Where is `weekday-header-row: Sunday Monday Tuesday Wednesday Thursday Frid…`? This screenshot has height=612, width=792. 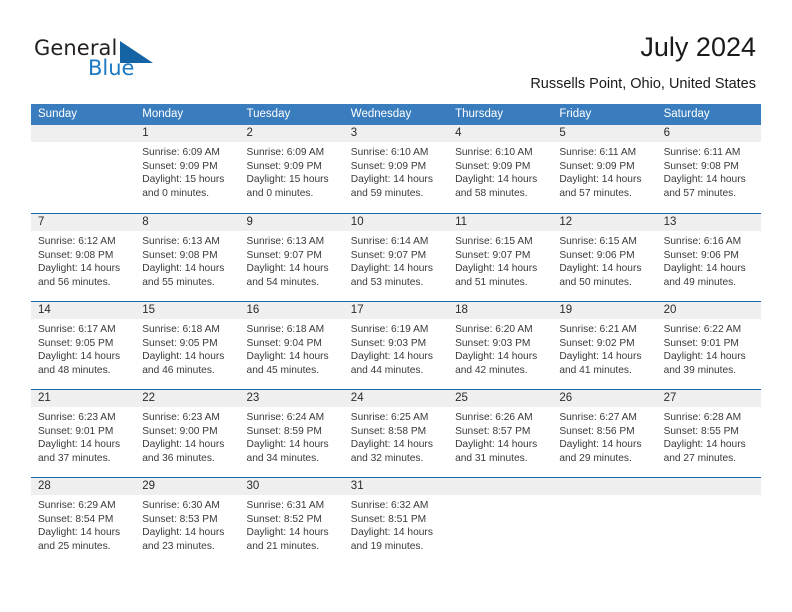 weekday-header-row: Sunday Monday Tuesday Wednesday Thursday Frid… is located at coordinates (396, 114).